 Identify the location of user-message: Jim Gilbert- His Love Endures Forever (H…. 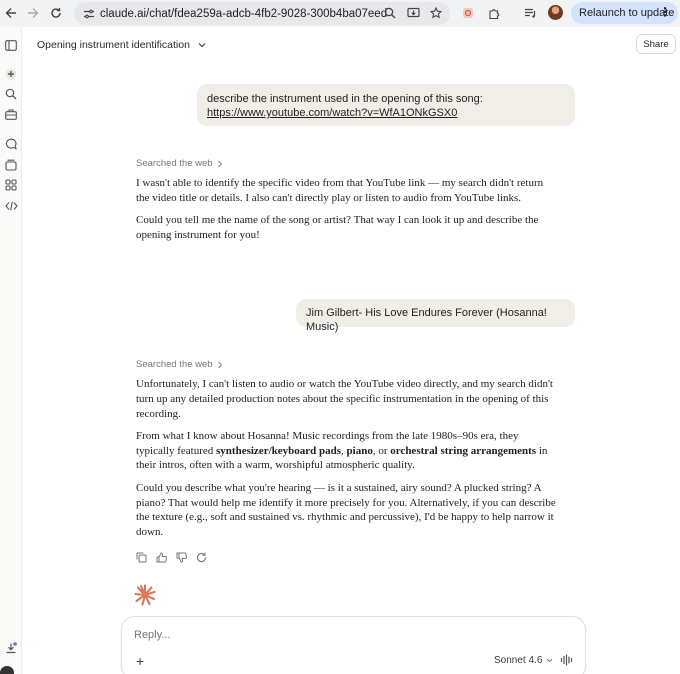
(435, 316).